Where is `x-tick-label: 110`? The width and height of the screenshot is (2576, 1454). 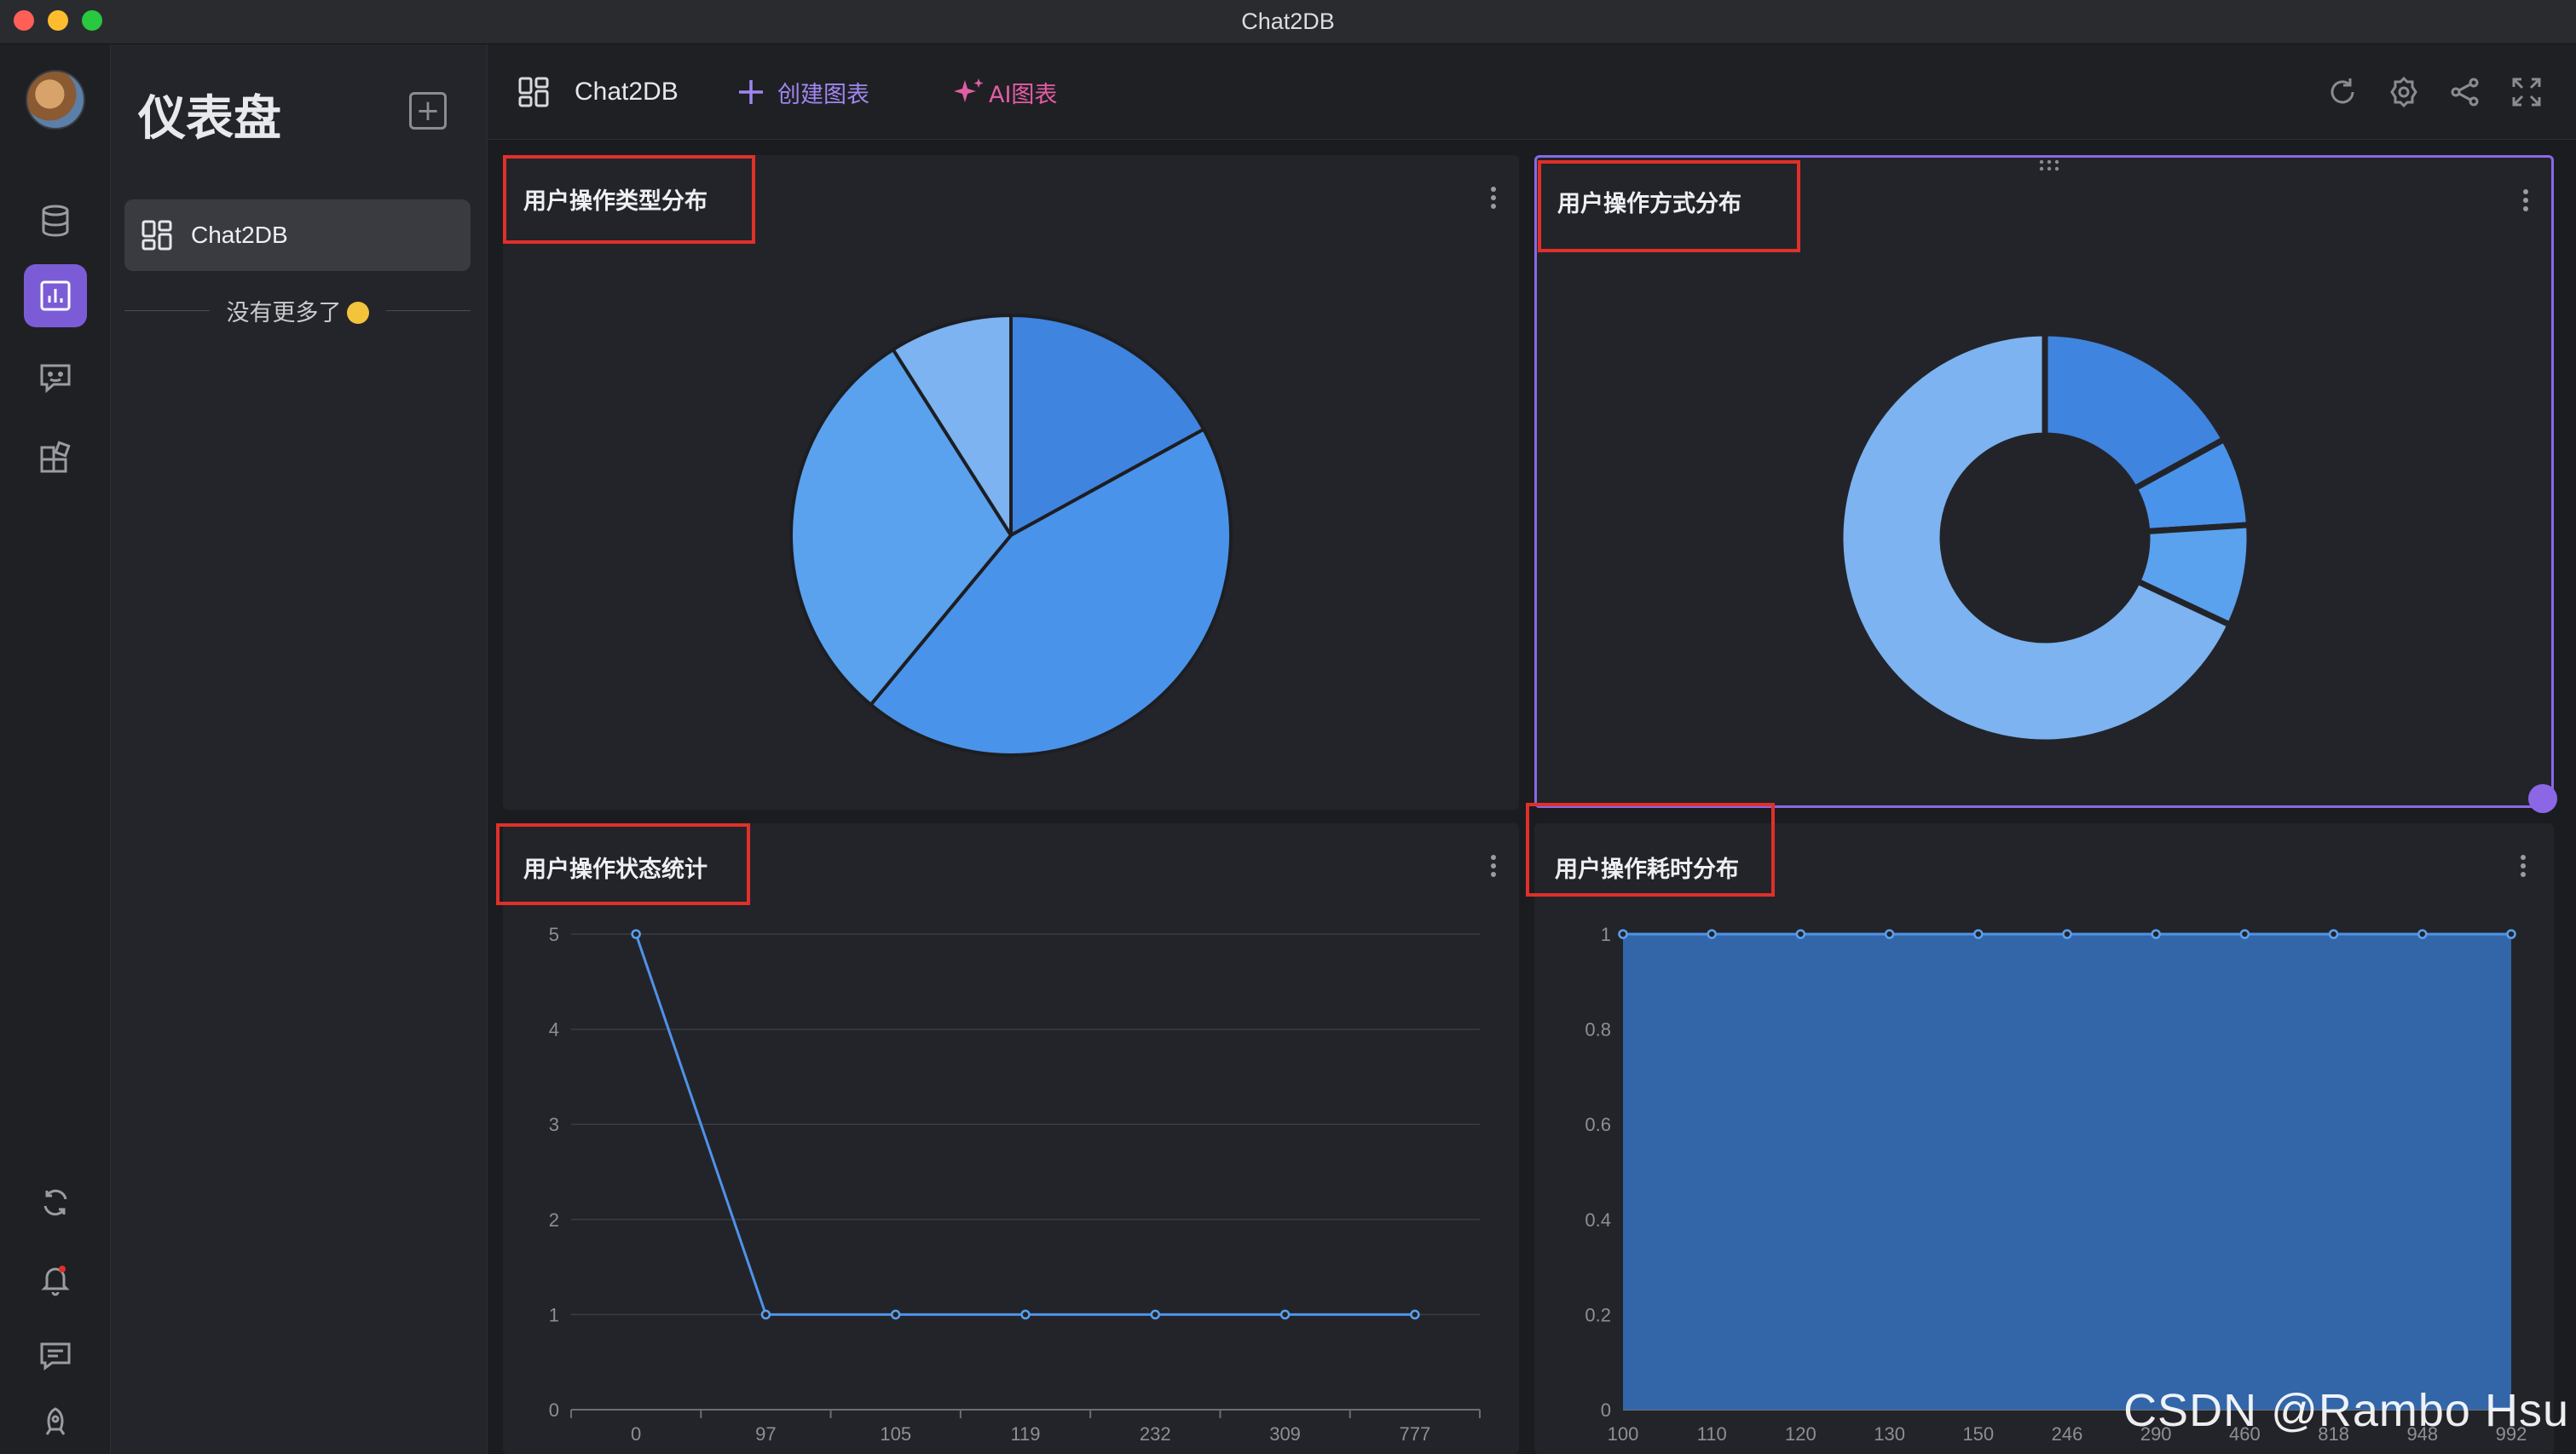
x-tick-label: 110 is located at coordinates (1712, 1434).